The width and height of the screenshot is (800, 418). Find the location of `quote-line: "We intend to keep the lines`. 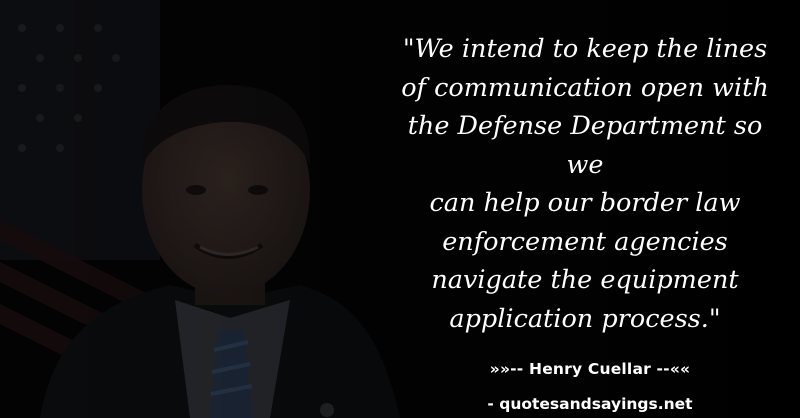

quote-line: "We intend to keep the lines is located at coordinates (585, 49).